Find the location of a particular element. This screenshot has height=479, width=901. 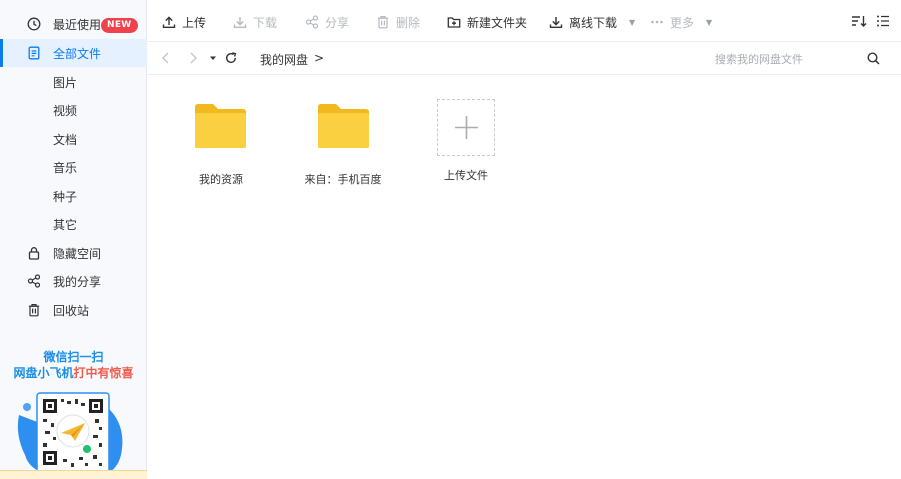

back-arrow-icon is located at coordinates (166, 58).